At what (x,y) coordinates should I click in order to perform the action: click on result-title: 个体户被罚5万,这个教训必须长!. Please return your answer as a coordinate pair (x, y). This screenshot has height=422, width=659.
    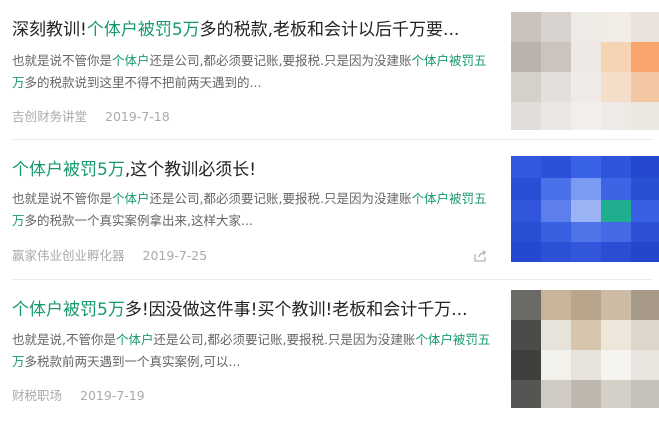
    Looking at the image, I should click on (255, 170).